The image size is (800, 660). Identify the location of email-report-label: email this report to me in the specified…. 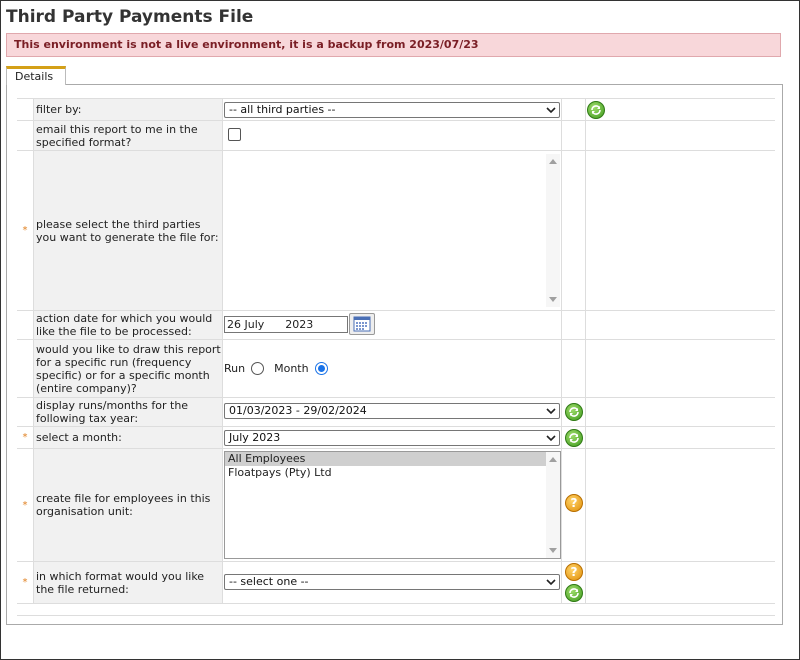
(128, 135).